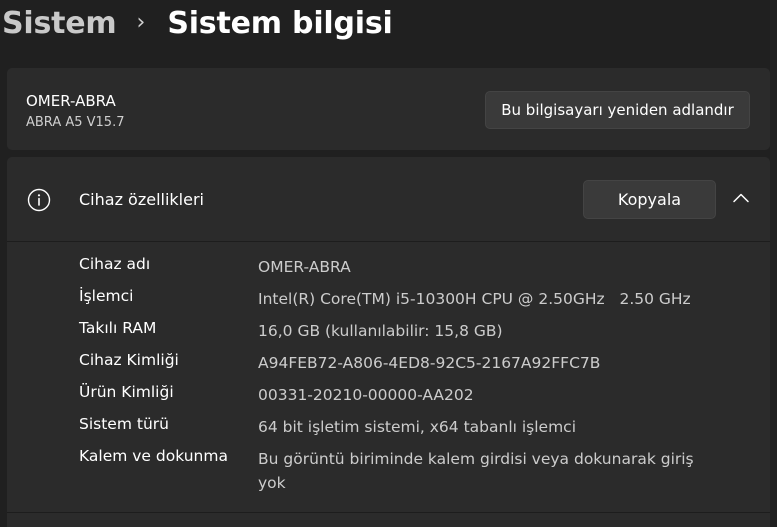  What do you see at coordinates (115, 264) in the screenshot?
I see `spec-label: Cihaz adı` at bounding box center [115, 264].